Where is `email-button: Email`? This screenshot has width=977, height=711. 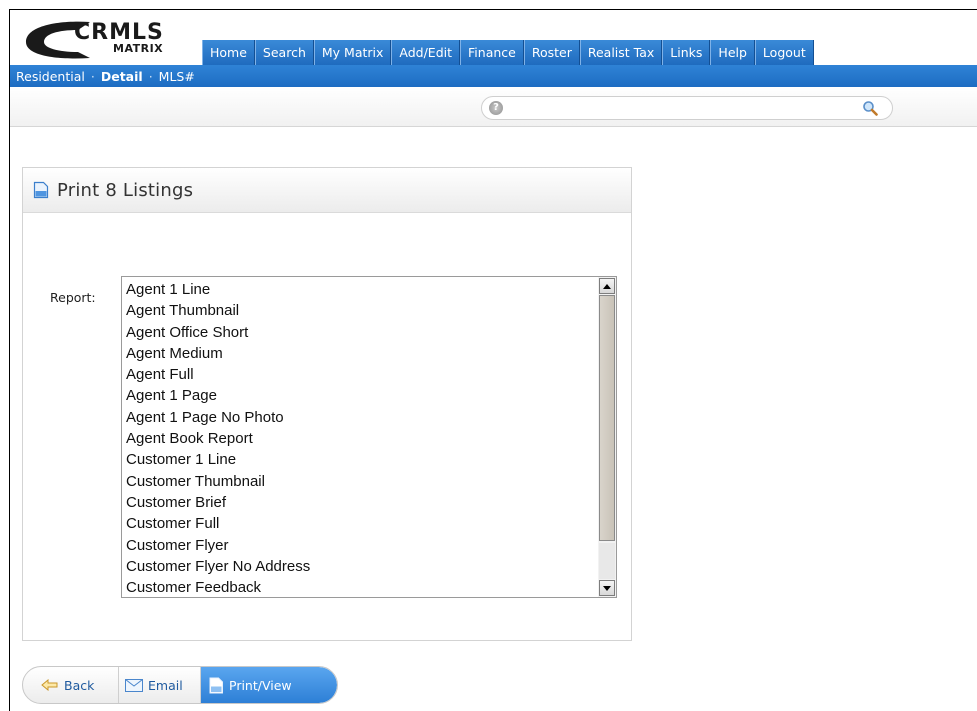 email-button: Email is located at coordinates (160, 685).